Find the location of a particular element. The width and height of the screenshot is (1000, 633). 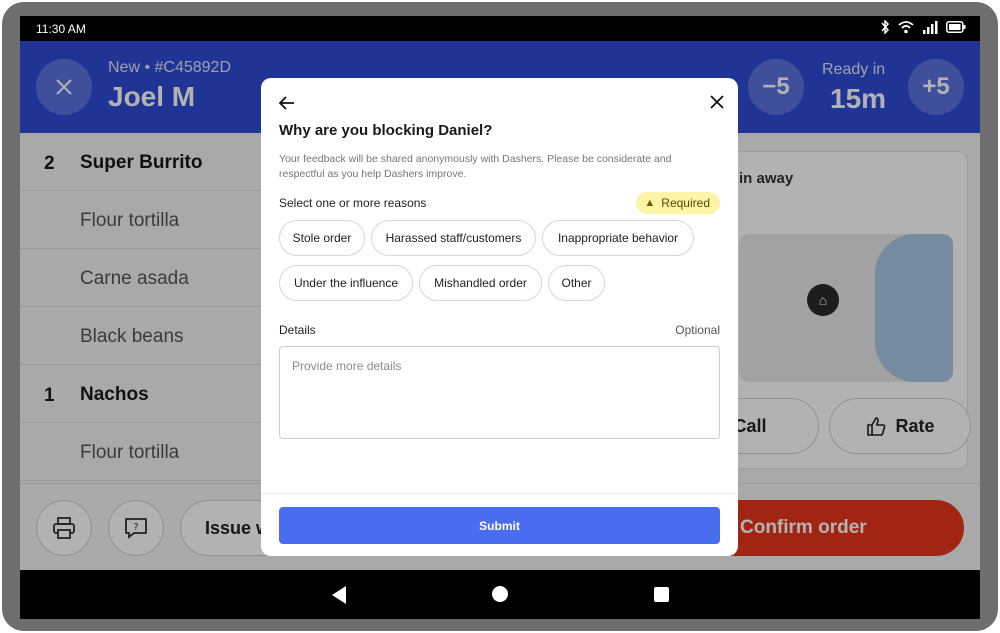

details-label: Details is located at coordinates (297, 330).